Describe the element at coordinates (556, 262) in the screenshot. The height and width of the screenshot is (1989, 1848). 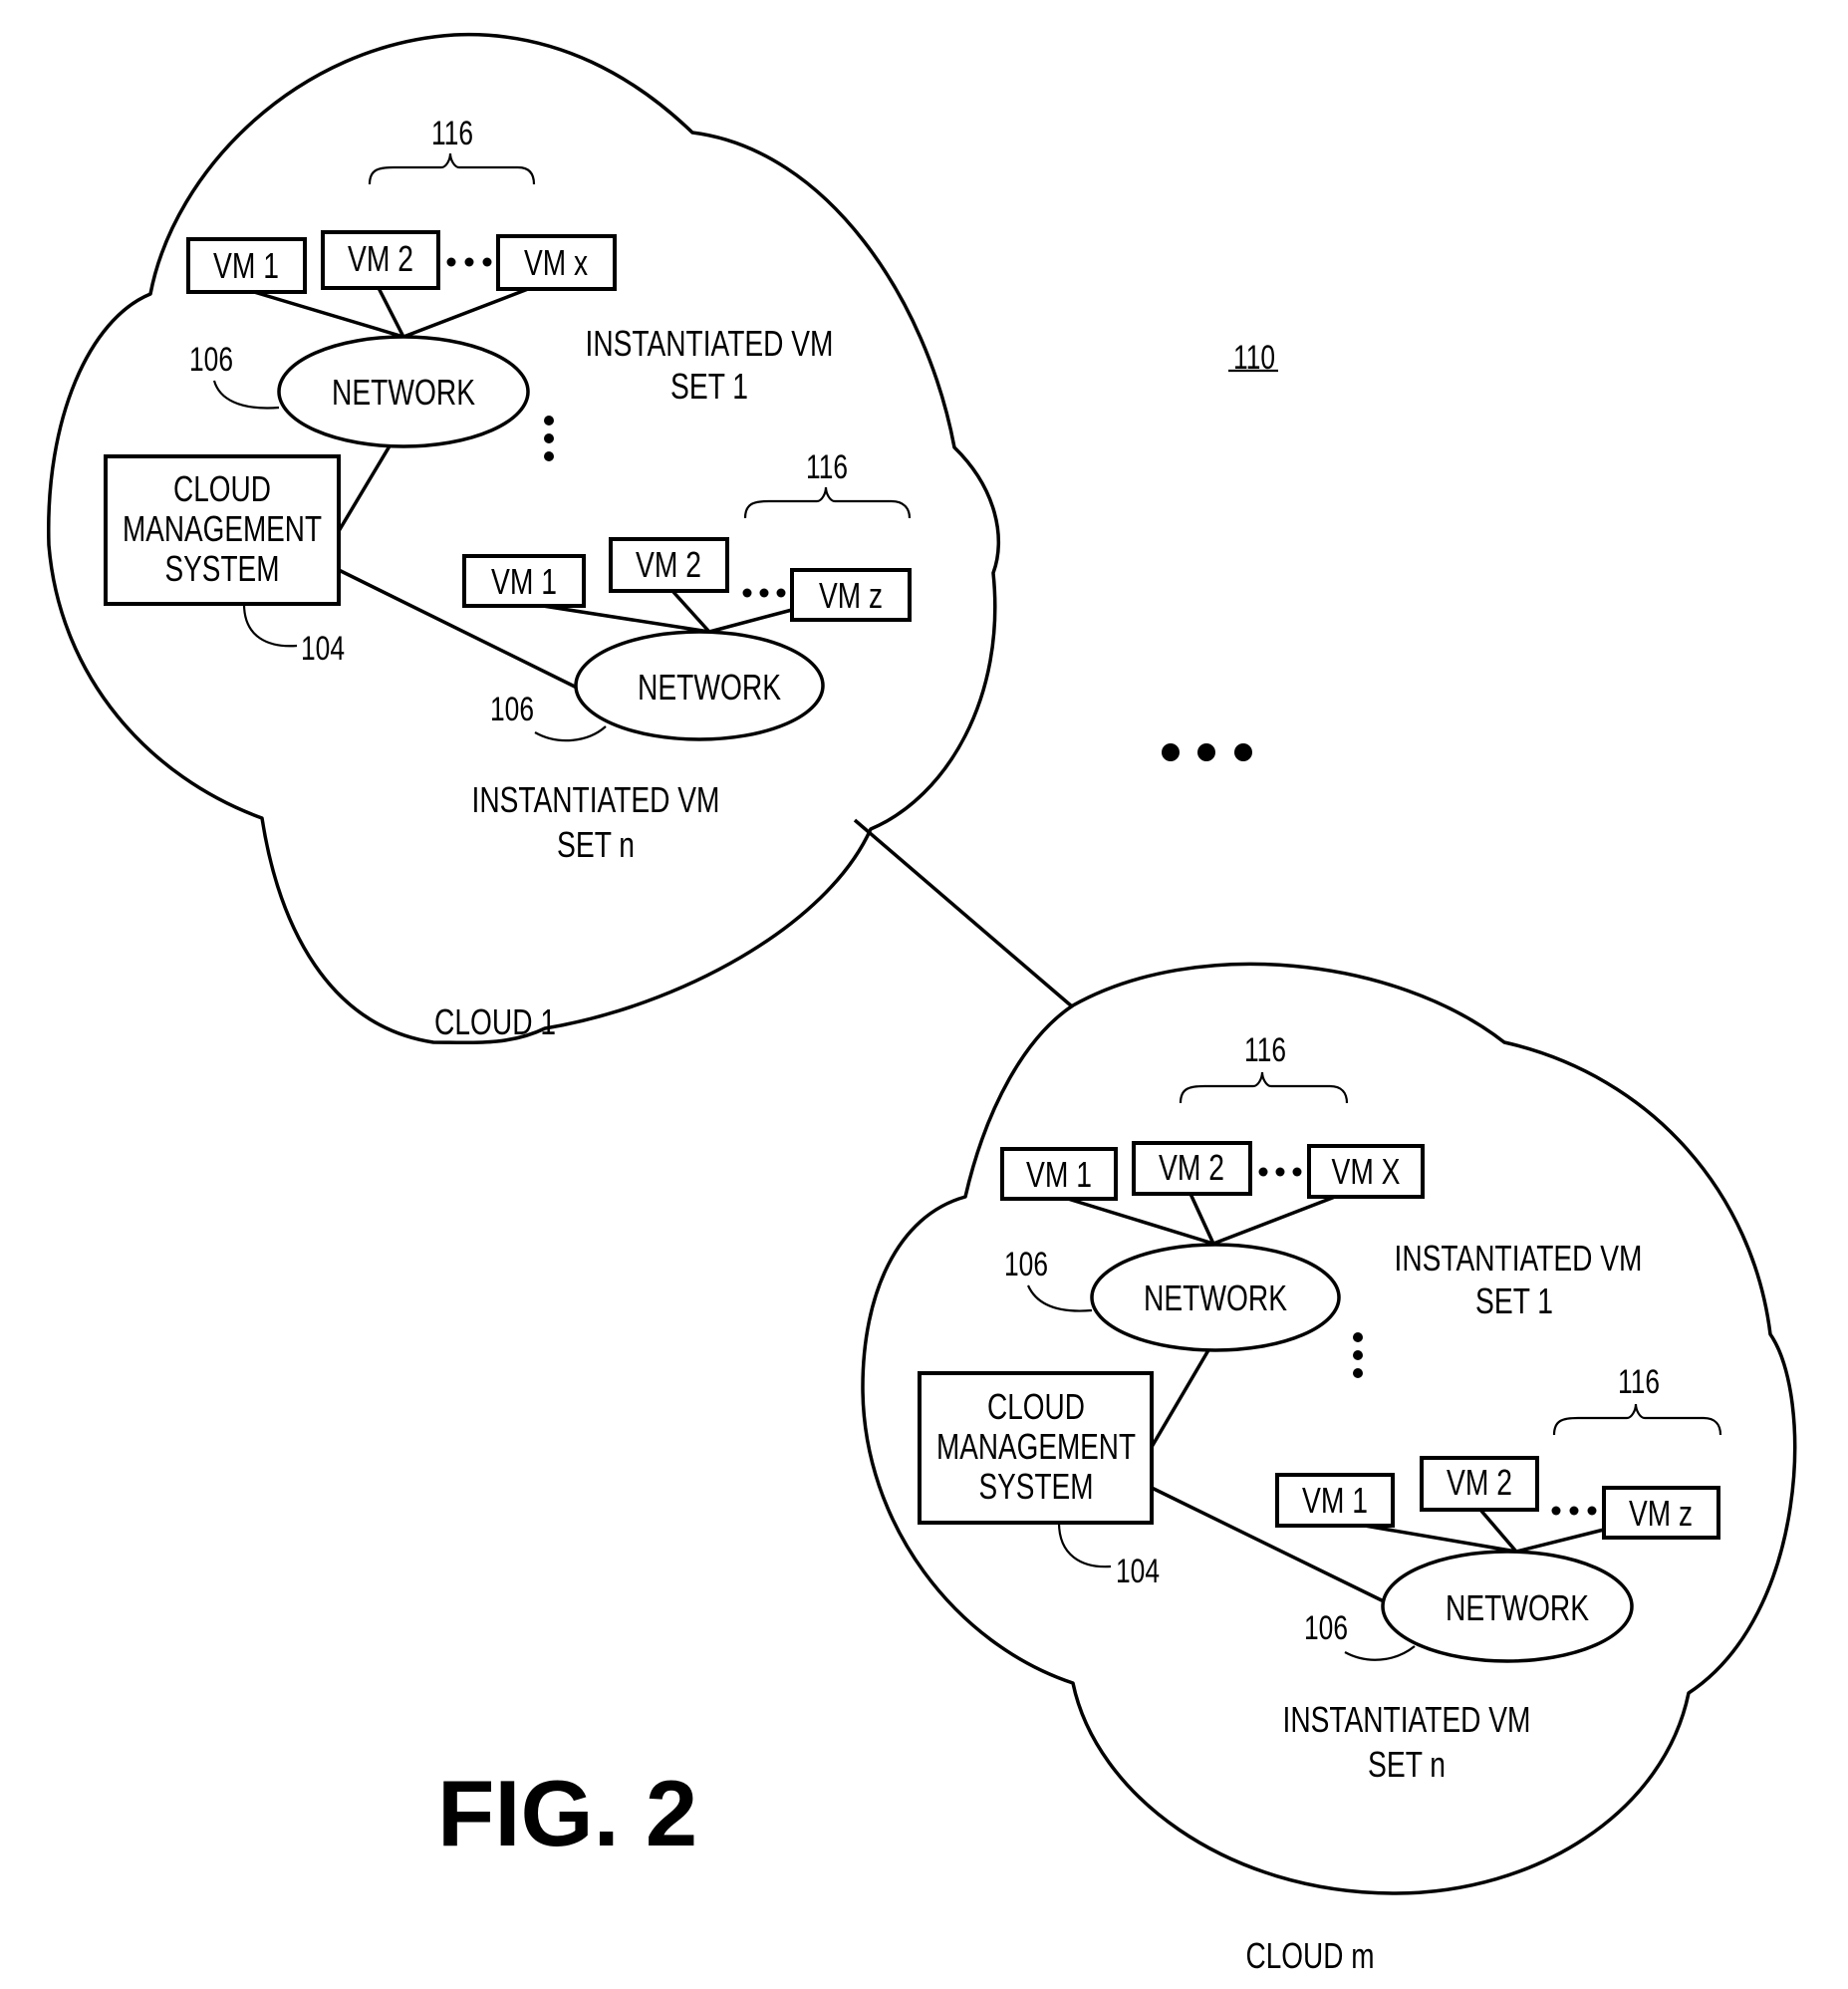
I see `vm-label: VM x` at that location.